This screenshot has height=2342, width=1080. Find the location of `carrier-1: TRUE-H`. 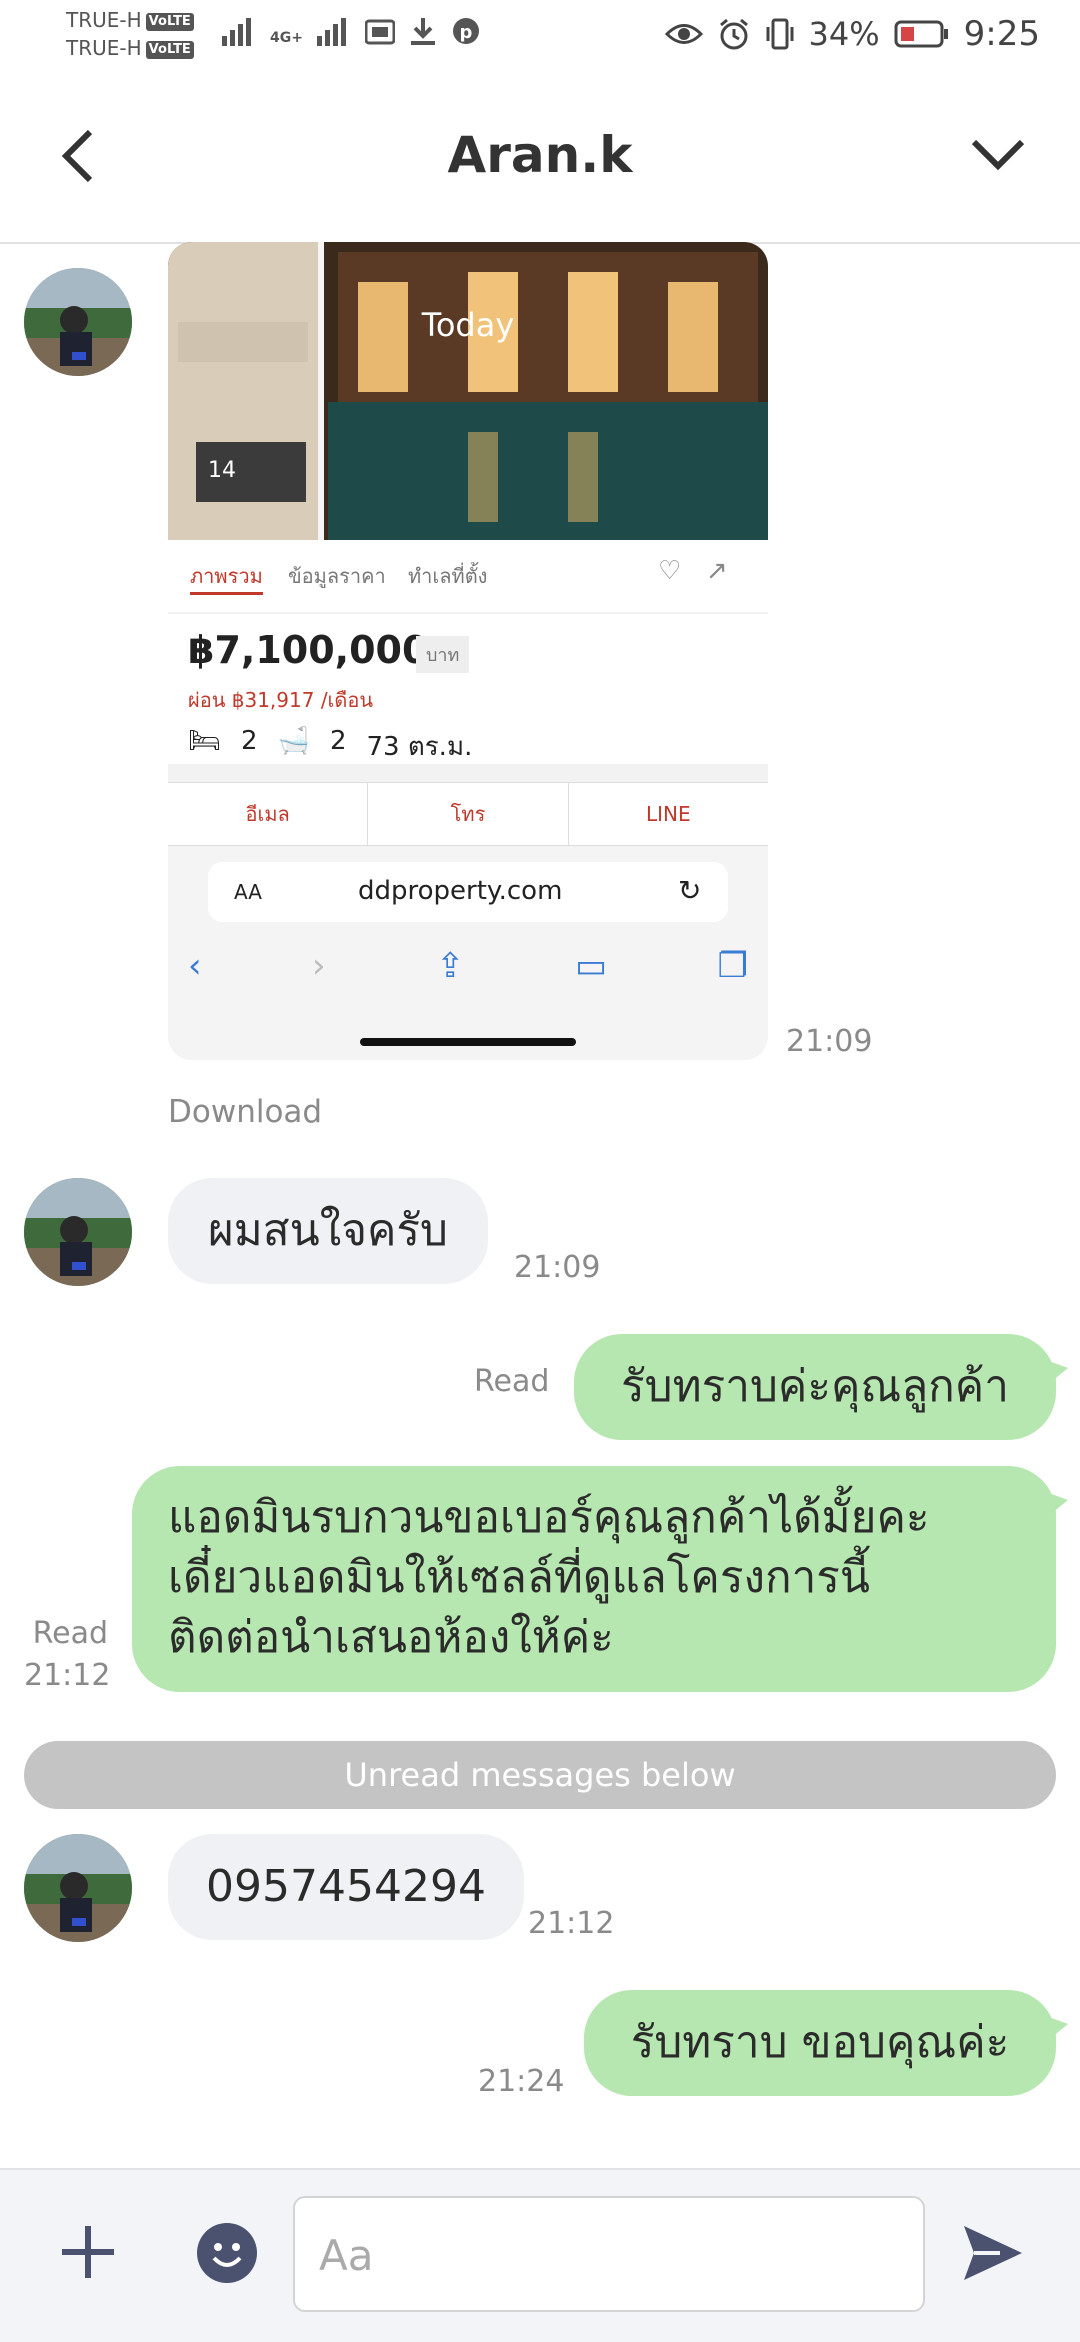

carrier-1: TRUE-H is located at coordinates (104, 20).